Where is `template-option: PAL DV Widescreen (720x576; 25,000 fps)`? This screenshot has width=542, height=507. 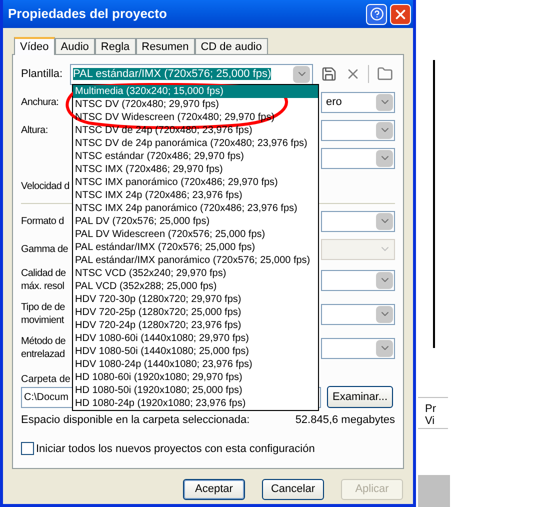 template-option: PAL DV Widescreen (720x576; 25,000 fps) is located at coordinates (195, 234).